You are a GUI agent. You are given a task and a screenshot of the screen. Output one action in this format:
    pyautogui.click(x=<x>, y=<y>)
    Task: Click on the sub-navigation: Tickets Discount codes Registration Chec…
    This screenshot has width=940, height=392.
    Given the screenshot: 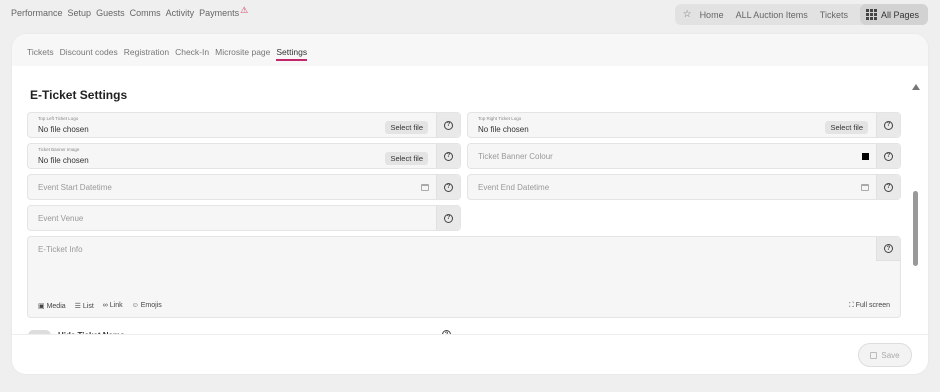 What is the action you would take?
    pyautogui.click(x=470, y=50)
    